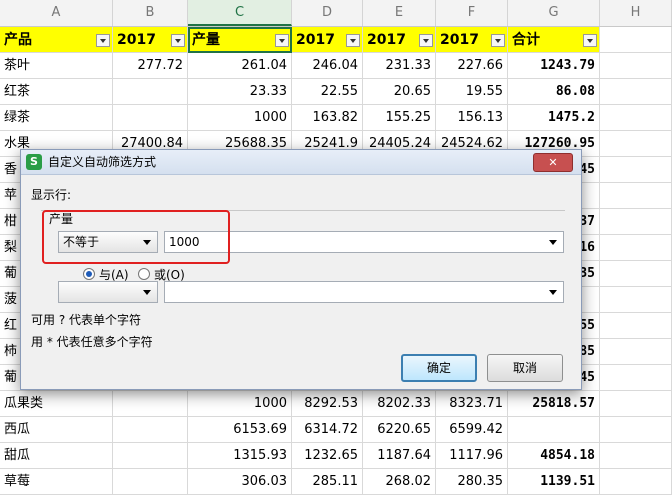 The image size is (672, 498). Describe the element at coordinates (240, 92) in the screenshot. I see `table-cell: 23.33` at that location.